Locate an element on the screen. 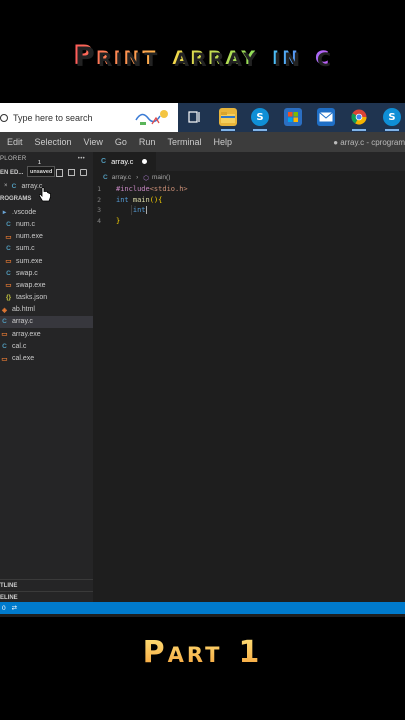 Image resolution: width=405 pixels, height=720 pixels. code-token: (){ is located at coordinates (156, 199).